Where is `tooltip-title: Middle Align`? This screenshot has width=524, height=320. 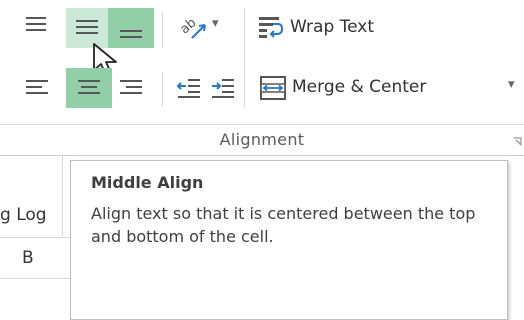
tooltip-title: Middle Align is located at coordinates (147, 182).